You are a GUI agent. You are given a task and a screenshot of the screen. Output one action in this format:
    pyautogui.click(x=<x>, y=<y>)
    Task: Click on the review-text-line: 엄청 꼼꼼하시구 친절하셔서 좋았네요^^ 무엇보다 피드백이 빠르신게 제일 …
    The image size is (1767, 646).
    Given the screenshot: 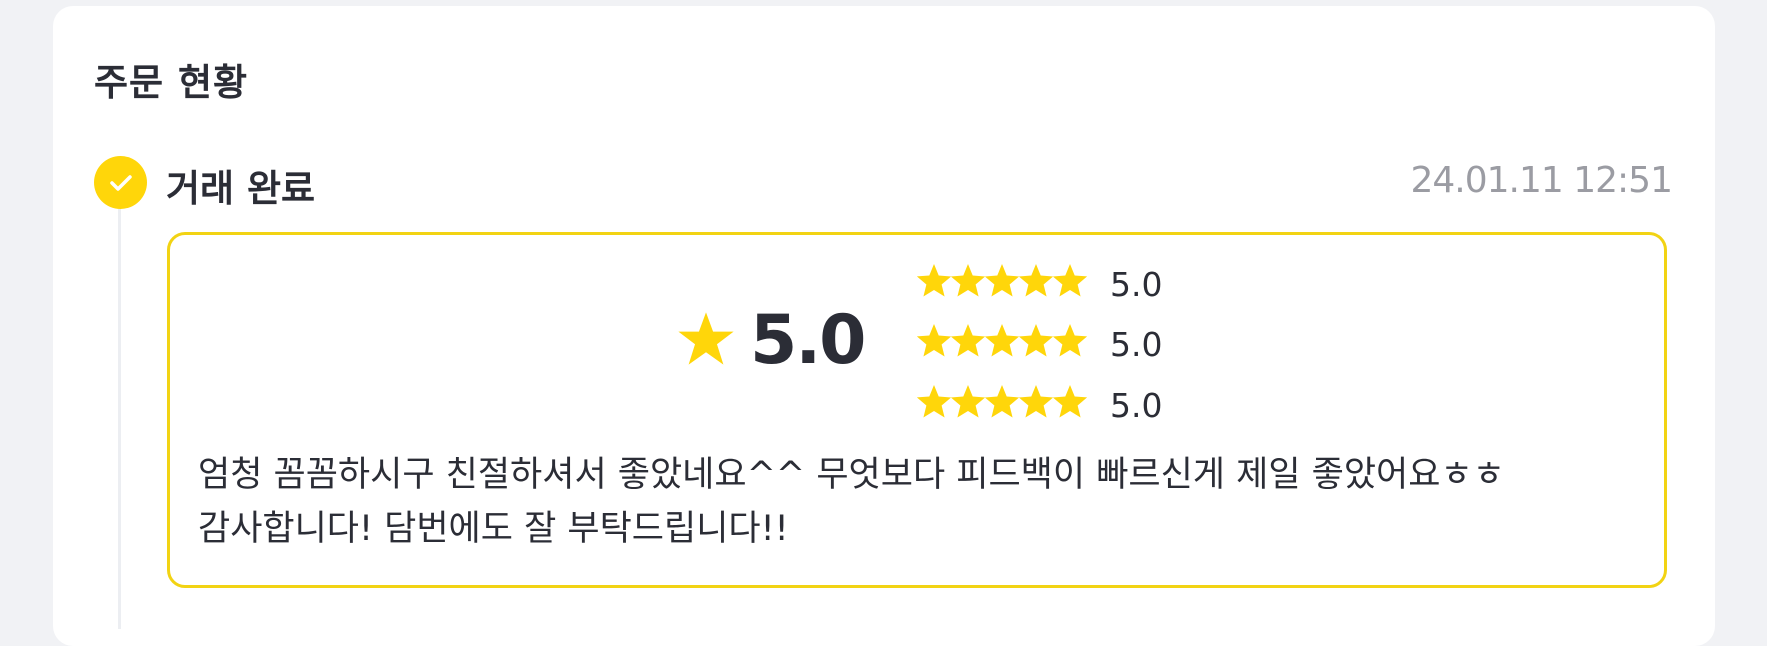 What is the action you would take?
    pyautogui.click(x=851, y=475)
    